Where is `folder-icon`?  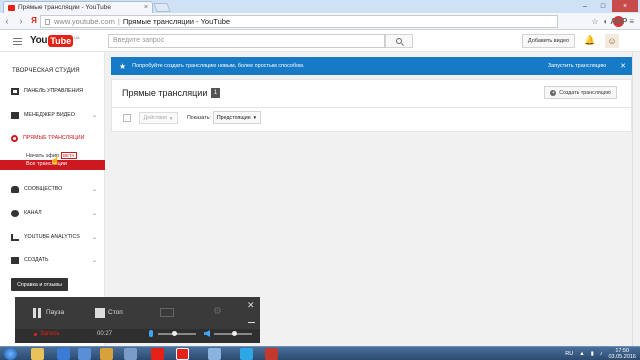 folder-icon is located at coordinates (106, 354).